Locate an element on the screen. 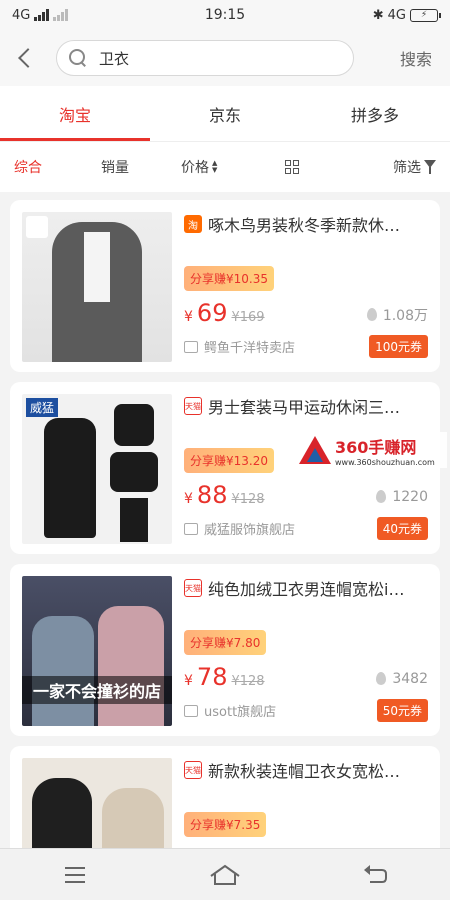  share-earn-badge: 分享赚¥10.35 is located at coordinates (229, 278).